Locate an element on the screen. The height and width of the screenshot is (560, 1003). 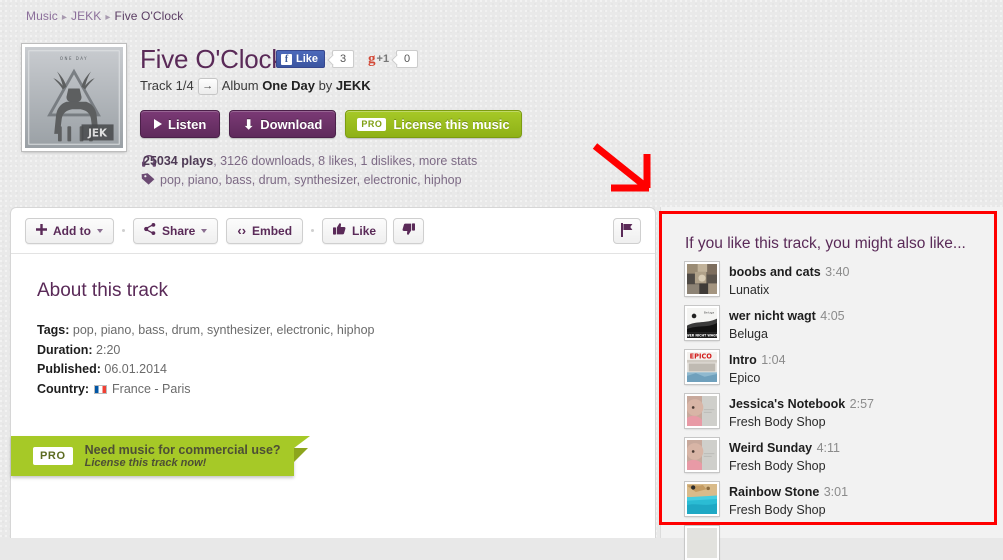
flag-icon is located at coordinates (627, 231).